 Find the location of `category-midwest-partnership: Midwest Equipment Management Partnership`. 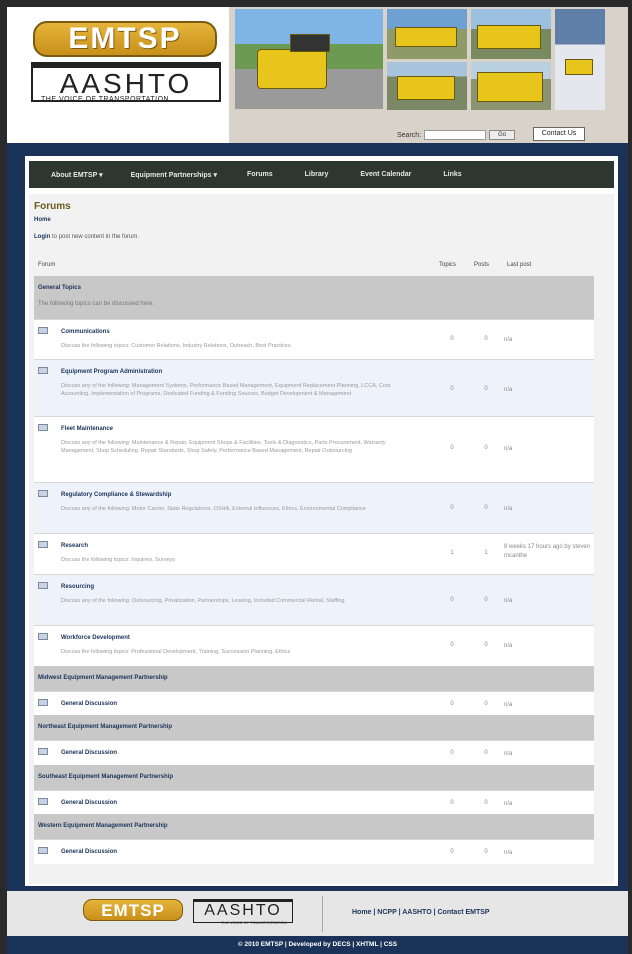

category-midwest-partnership: Midwest Equipment Management Partnership is located at coordinates (314, 678).